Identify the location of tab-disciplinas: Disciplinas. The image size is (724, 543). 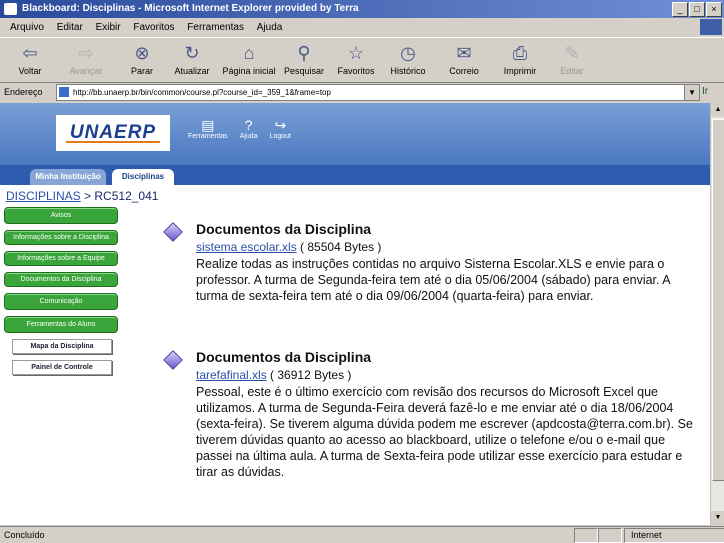
(143, 177).